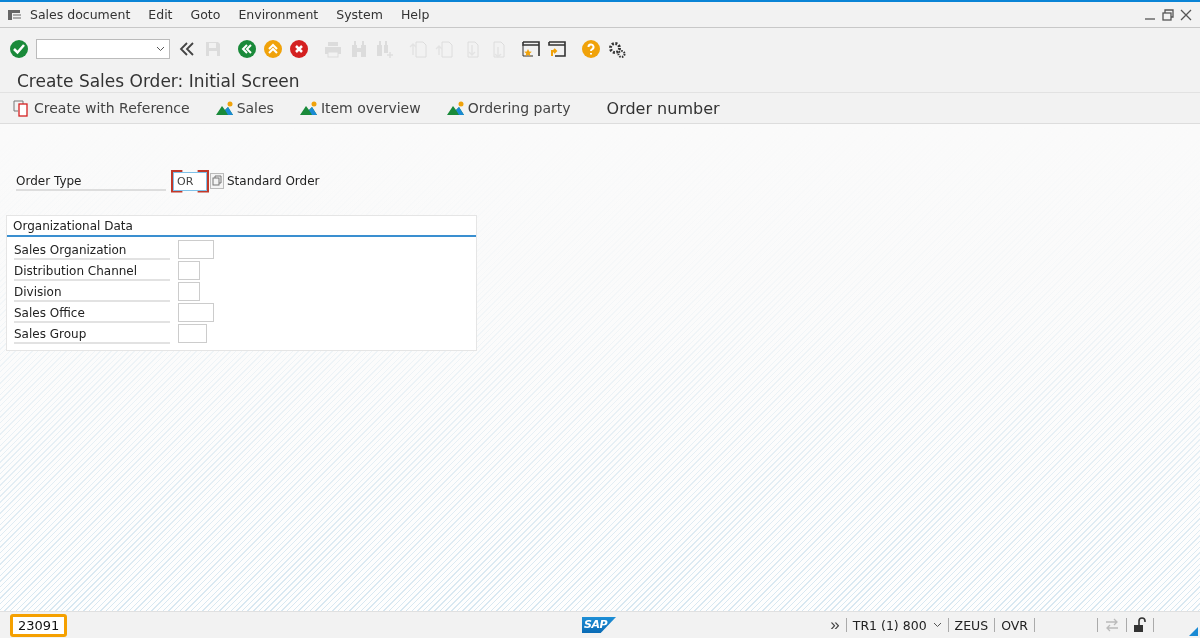 The image size is (1200, 638). Describe the element at coordinates (531, 49) in the screenshot. I see `window-star-icon` at that location.